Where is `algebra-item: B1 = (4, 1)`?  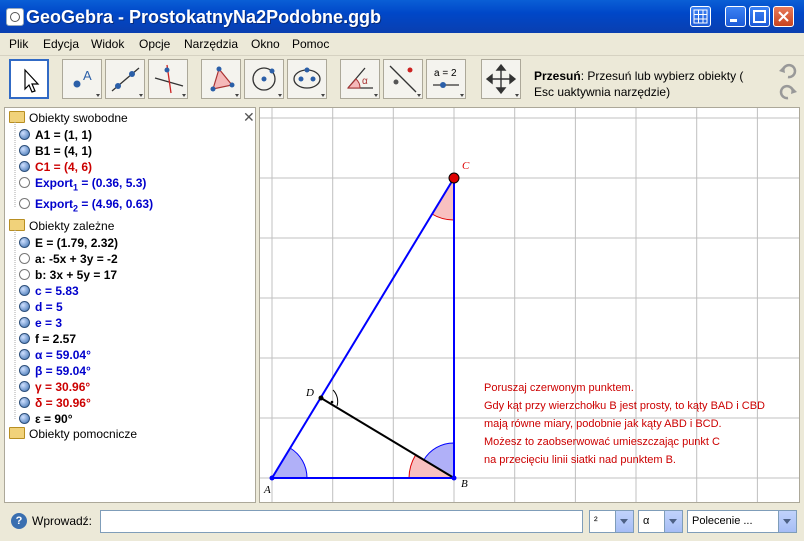 algebra-item: B1 = (4, 1) is located at coordinates (55, 151).